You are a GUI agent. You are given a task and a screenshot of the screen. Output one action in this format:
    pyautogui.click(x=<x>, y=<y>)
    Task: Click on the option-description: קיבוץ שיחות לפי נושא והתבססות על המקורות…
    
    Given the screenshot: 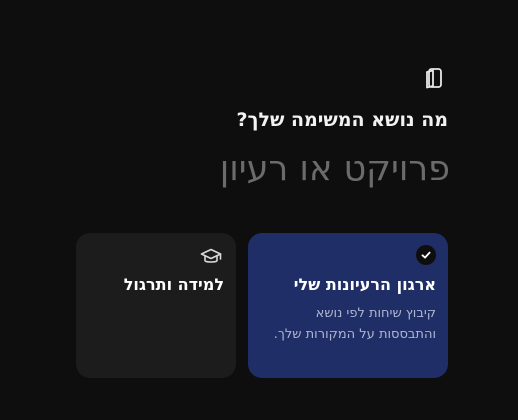 What is the action you would take?
    pyautogui.click(x=354, y=324)
    